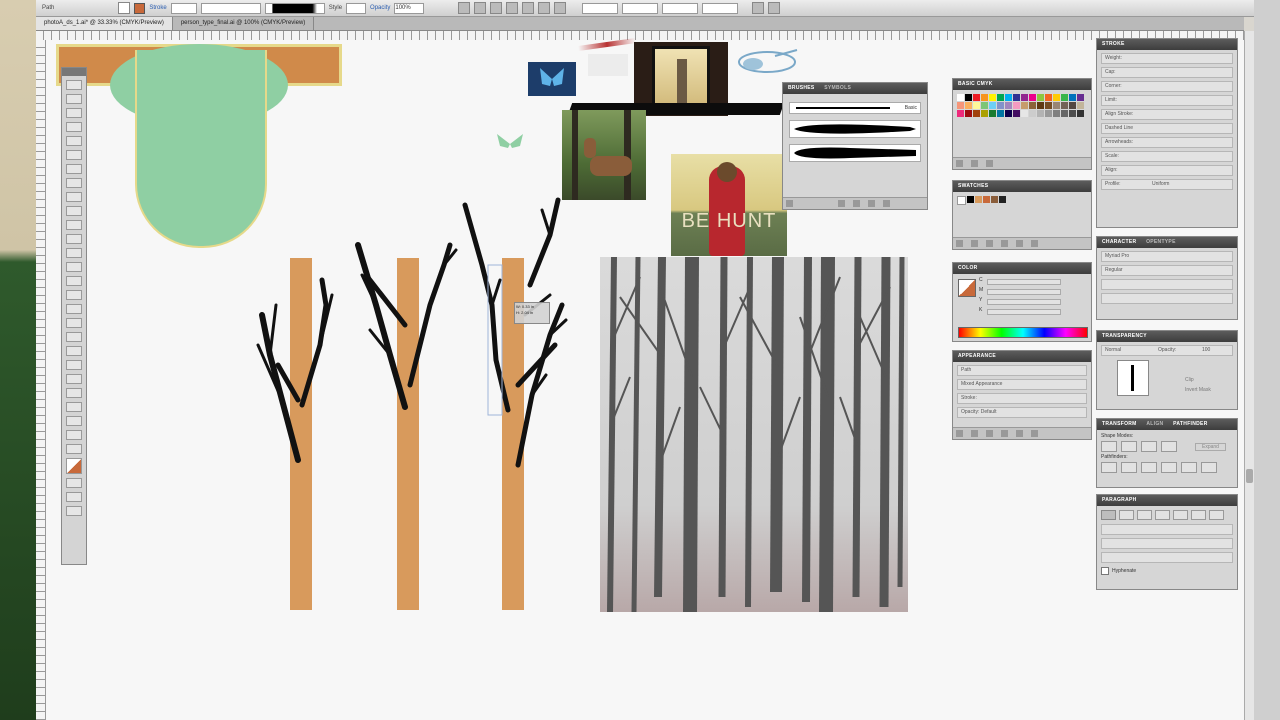 The width and height of the screenshot is (1280, 720). Describe the element at coordinates (1019, 243) in the screenshot. I see `new-swatch-icon` at that location.